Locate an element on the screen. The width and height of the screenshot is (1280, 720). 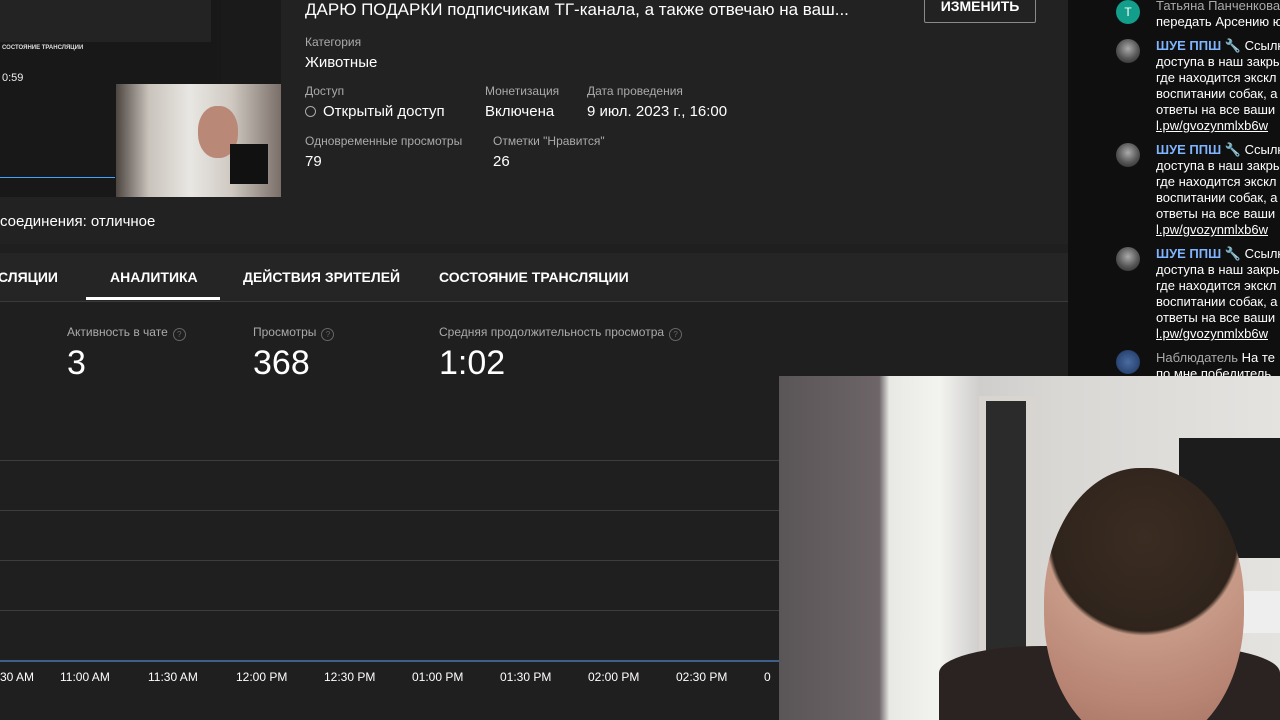
metric-avg-duration-value: 1:02 is located at coordinates (472, 363).